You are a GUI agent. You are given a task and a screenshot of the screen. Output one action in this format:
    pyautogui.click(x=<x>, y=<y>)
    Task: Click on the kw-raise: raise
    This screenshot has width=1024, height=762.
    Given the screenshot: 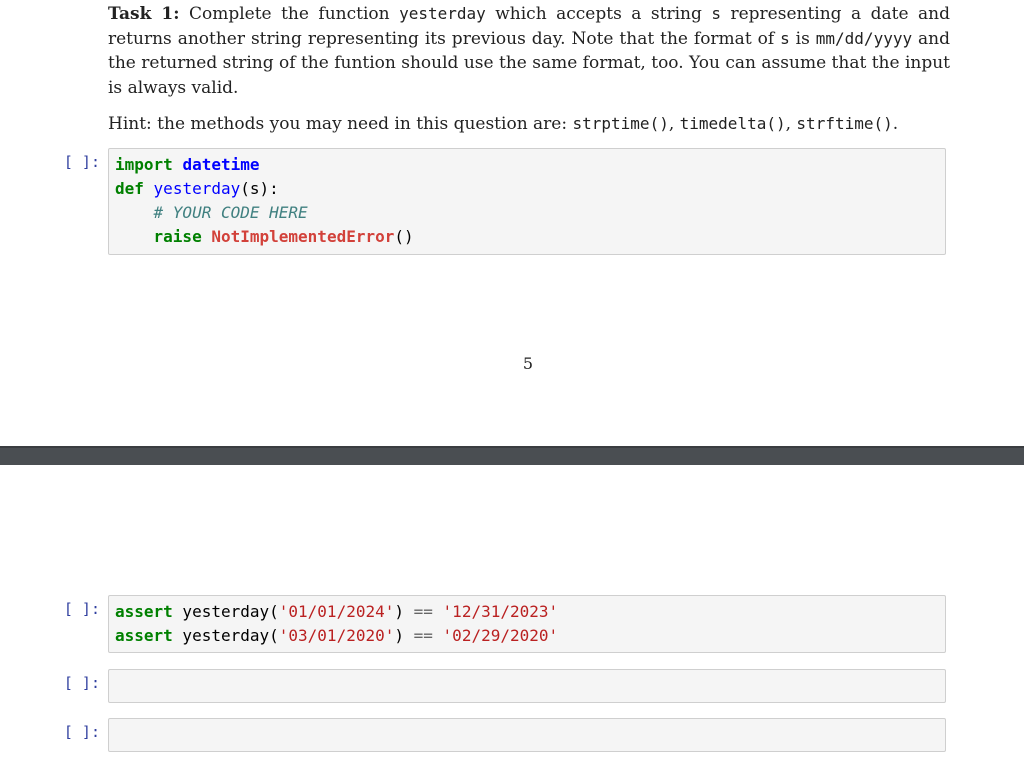 What is the action you would take?
    pyautogui.click(x=177, y=236)
    